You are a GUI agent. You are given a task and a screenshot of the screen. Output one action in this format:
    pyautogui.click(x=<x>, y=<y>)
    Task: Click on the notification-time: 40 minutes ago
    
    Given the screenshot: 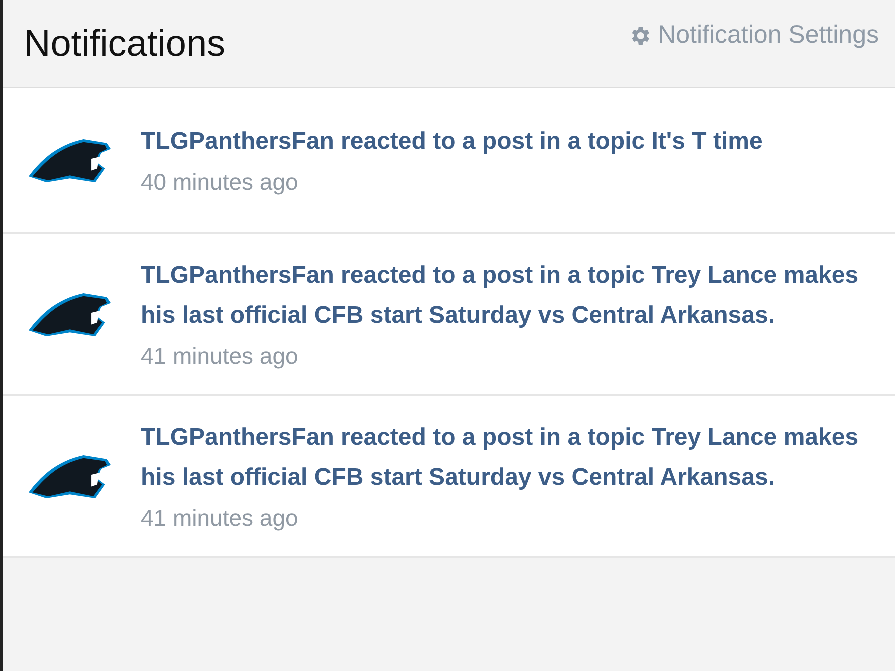 What is the action you would take?
    pyautogui.click(x=220, y=182)
    